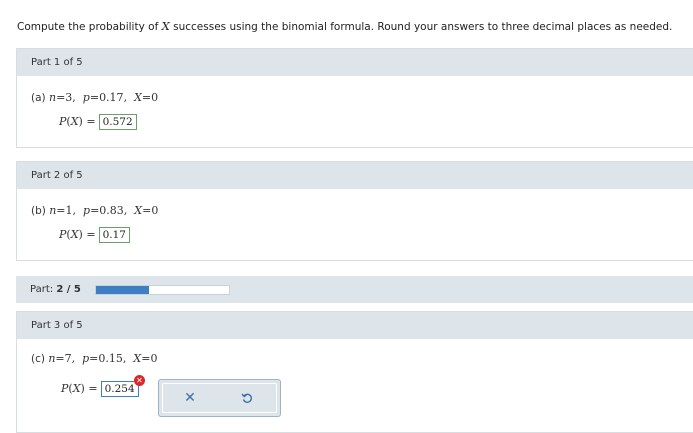 This screenshot has height=433, width=693. I want to click on error-x-icon: ✕, so click(139, 380).